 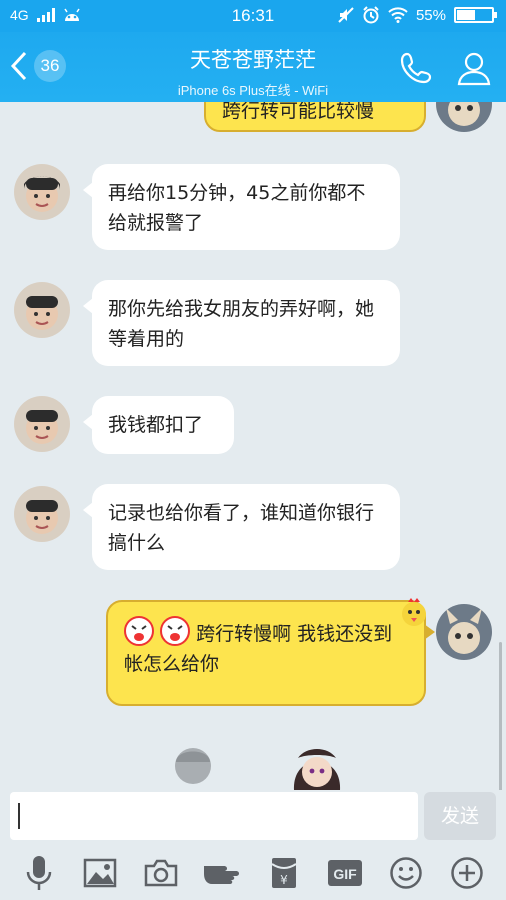 I want to click on chat-header: 36 天苍苍野茫茫 iPhone 6s Plus在线 - WiFi, so click(x=253, y=67).